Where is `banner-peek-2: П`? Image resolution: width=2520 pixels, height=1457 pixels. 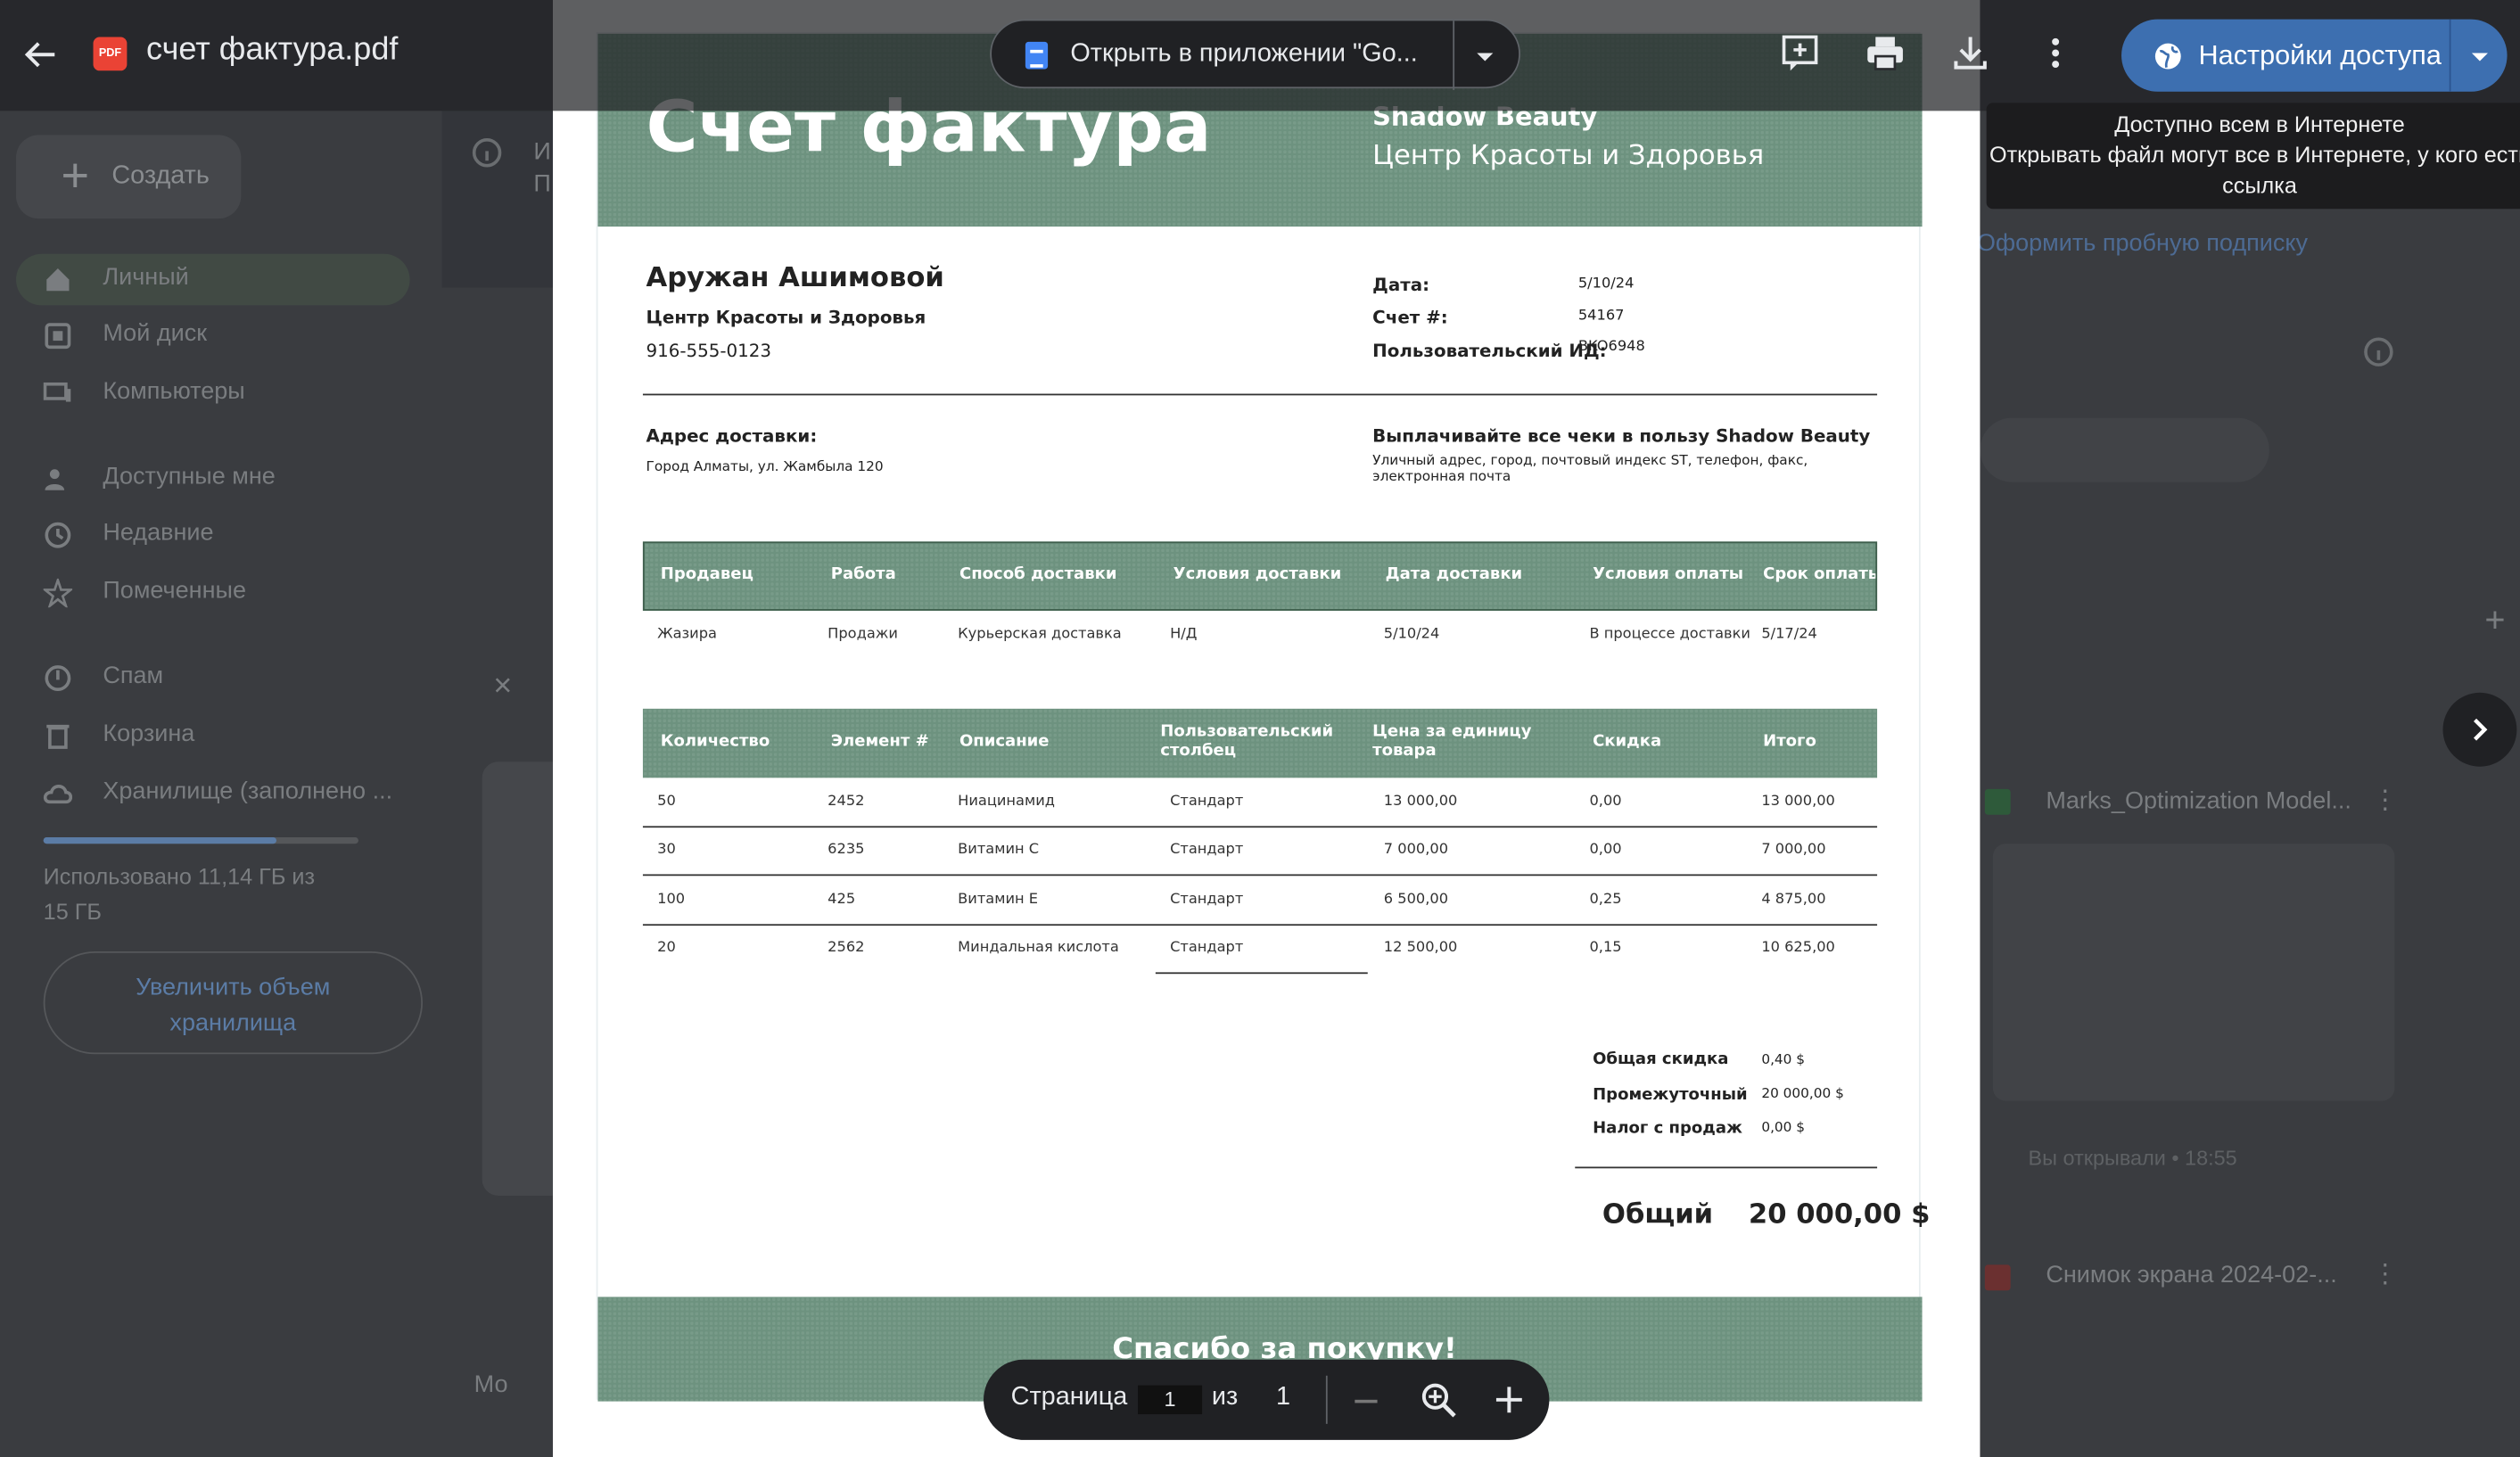
banner-peek-2: П is located at coordinates (542, 184).